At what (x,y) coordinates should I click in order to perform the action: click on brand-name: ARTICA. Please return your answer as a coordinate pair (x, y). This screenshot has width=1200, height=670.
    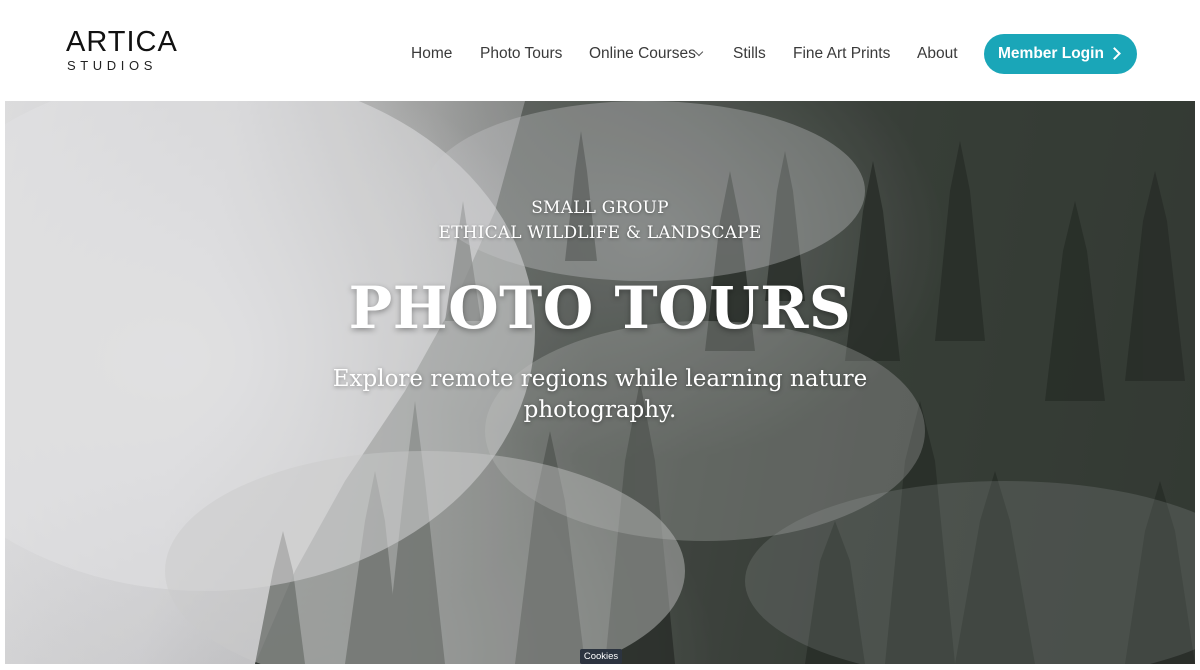
    Looking at the image, I should click on (122, 42).